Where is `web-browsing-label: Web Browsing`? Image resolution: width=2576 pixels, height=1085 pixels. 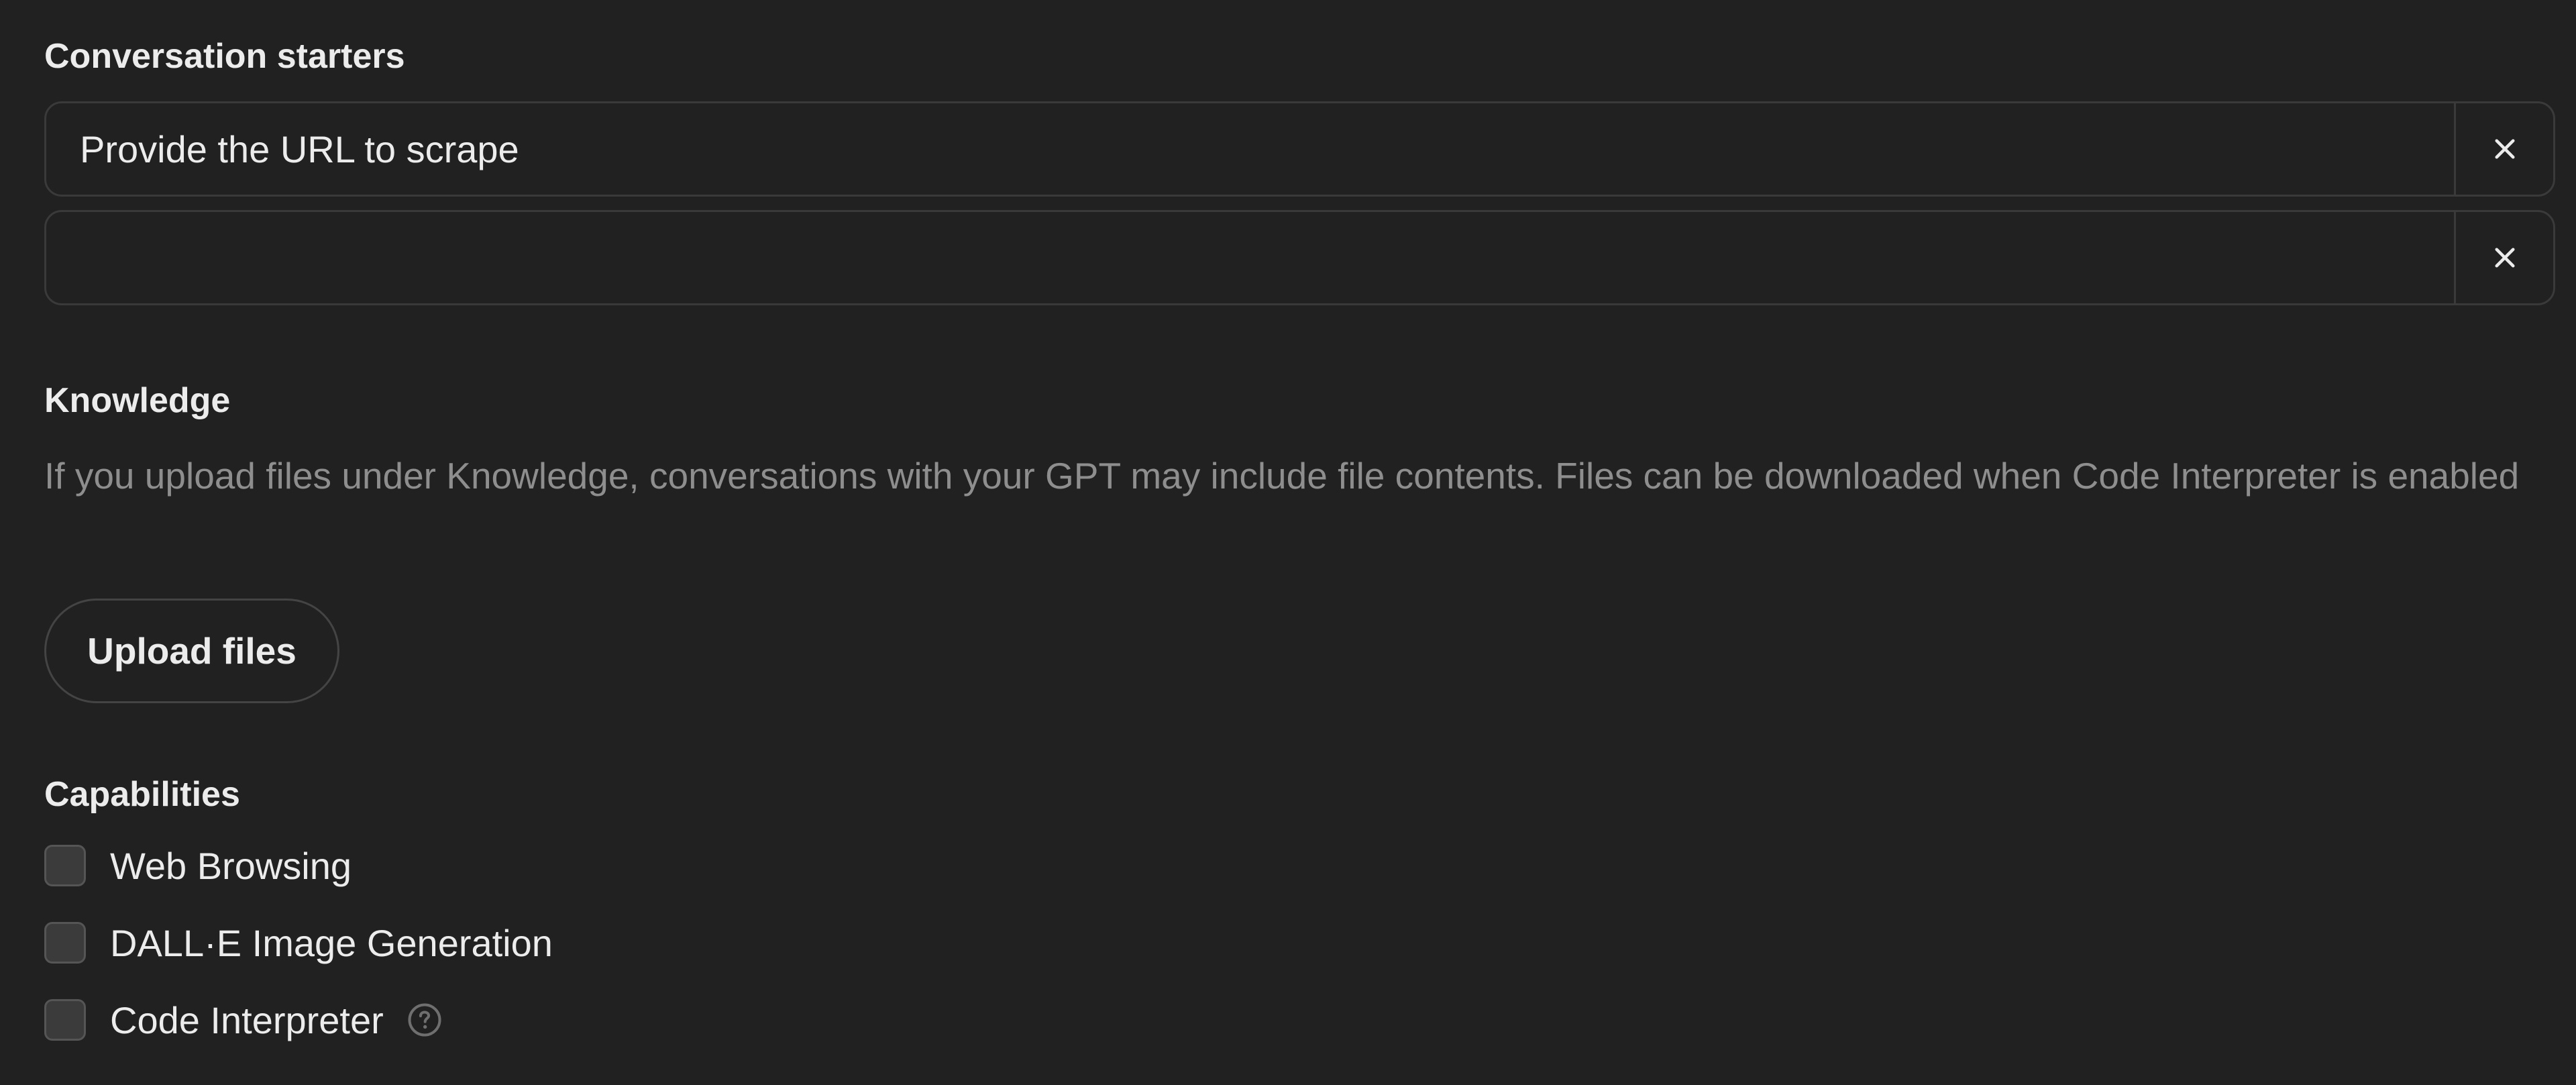
web-browsing-label: Web Browsing is located at coordinates (231, 865).